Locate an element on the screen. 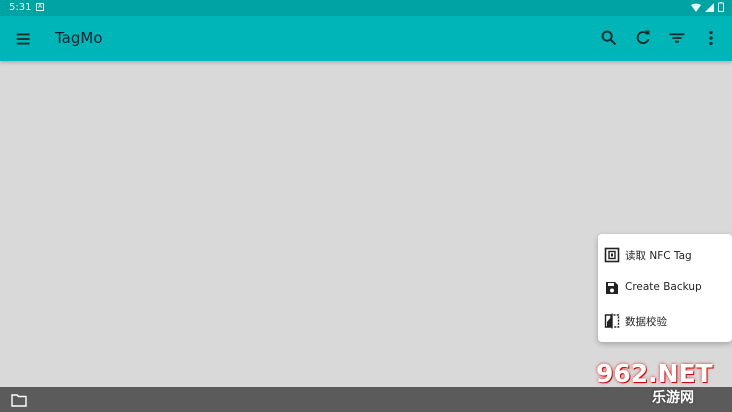  status-icons is located at coordinates (707, 7).